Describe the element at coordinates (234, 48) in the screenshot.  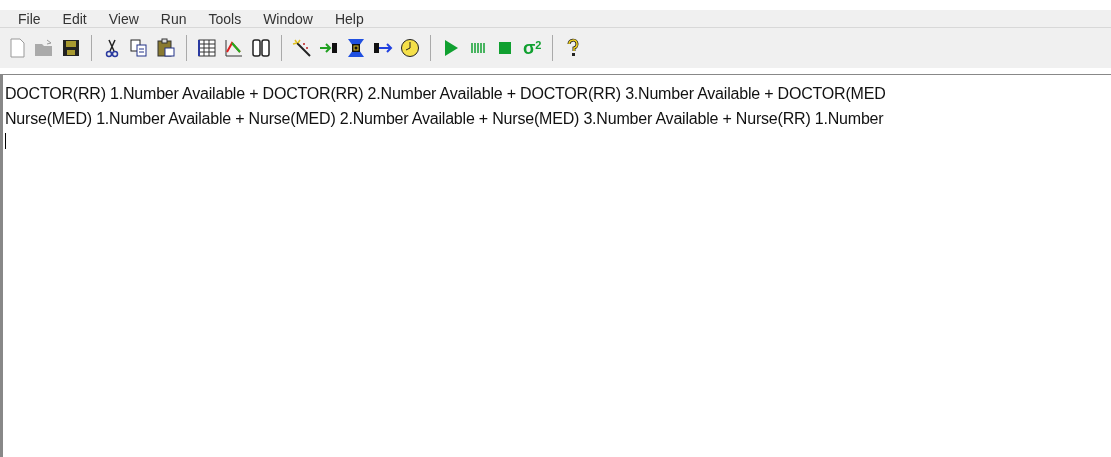
I see `line-chart-icon` at that location.